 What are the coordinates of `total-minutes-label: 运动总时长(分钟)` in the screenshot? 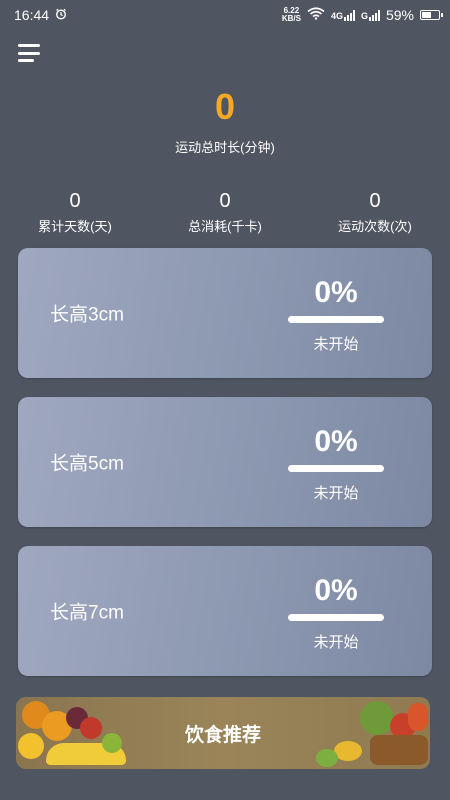 It's located at (225, 147).